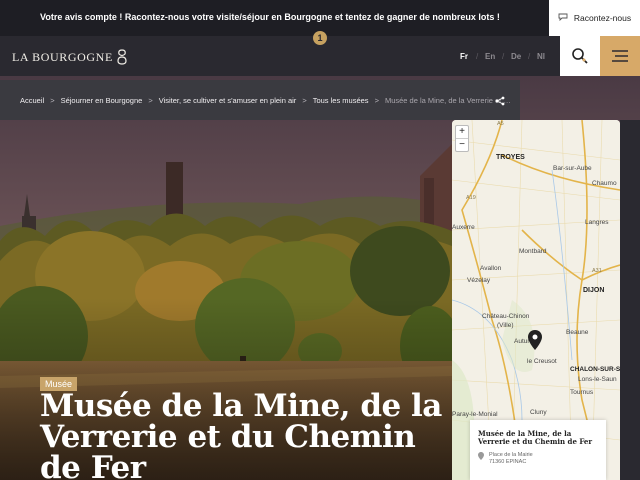 Image resolution: width=640 pixels, height=480 pixels. What do you see at coordinates (563, 18) in the screenshot?
I see `comment-icon` at bounding box center [563, 18].